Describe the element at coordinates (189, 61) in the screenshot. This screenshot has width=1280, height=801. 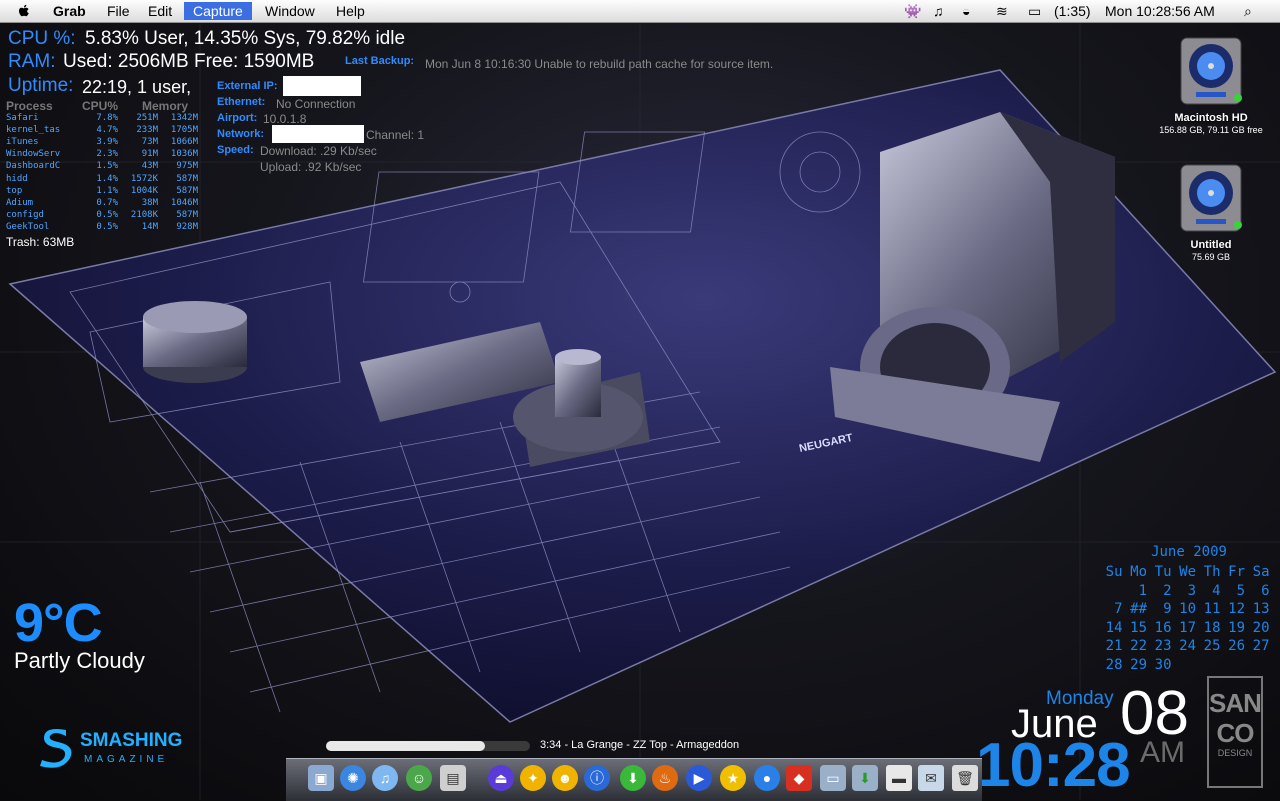
I see `ram-value: Used: 2506MB Free: 1590MB` at that location.